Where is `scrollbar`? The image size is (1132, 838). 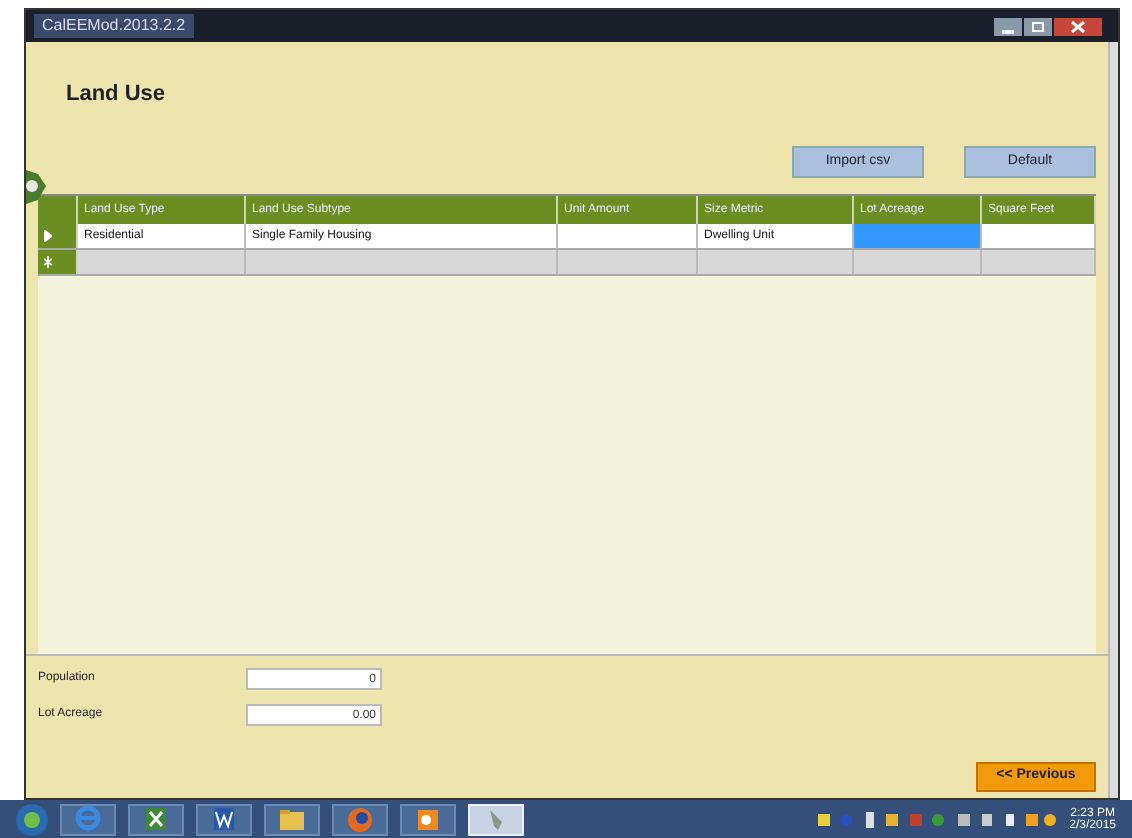 scrollbar is located at coordinates (1113, 420).